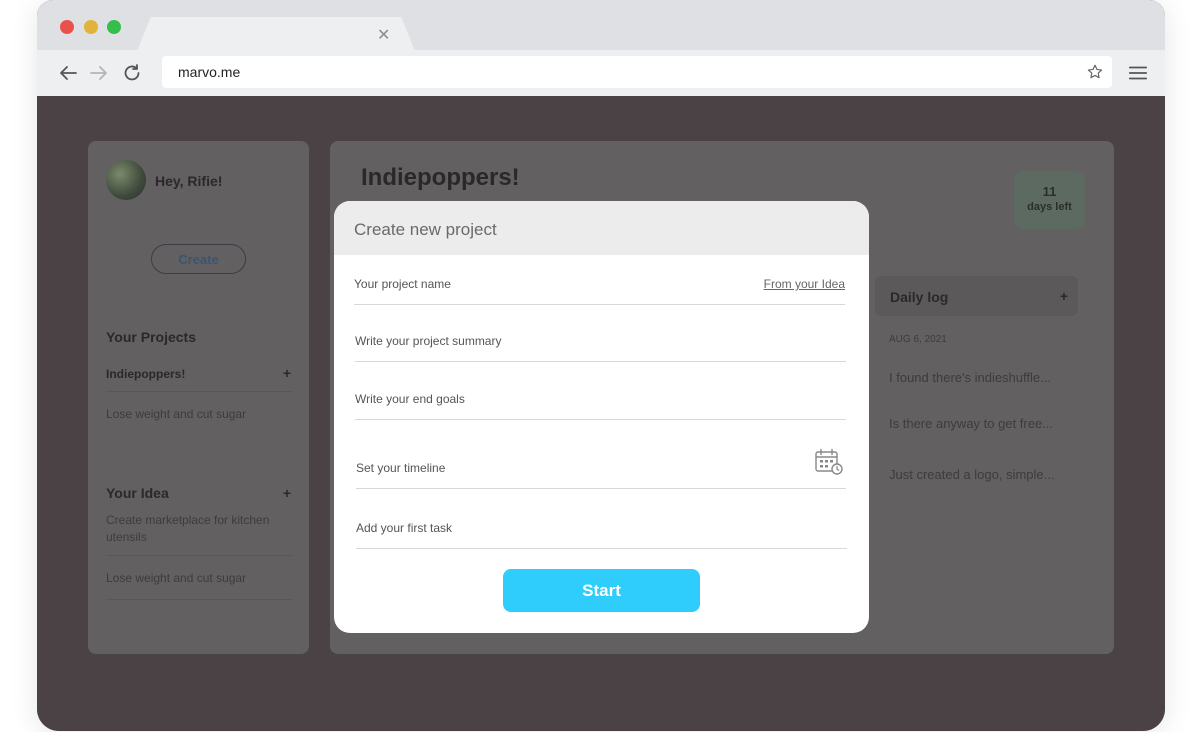 The height and width of the screenshot is (732, 1200). What do you see at coordinates (637, 72) in the screenshot?
I see `address-bar: marvo.me` at bounding box center [637, 72].